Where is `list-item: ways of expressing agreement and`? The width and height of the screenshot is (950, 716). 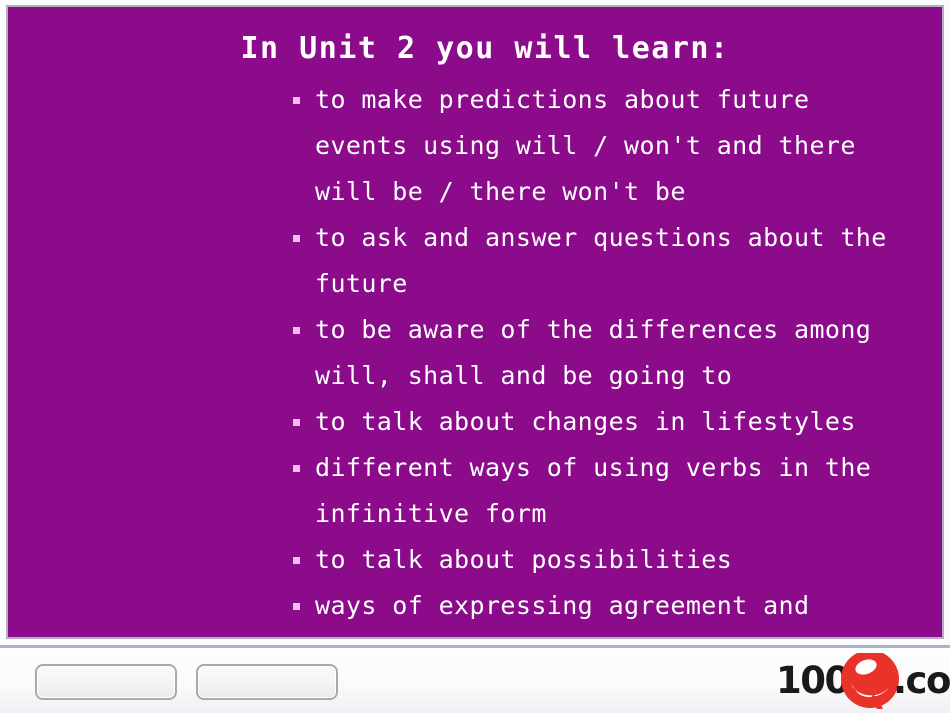
list-item: ways of expressing agreement and is located at coordinates (601, 606).